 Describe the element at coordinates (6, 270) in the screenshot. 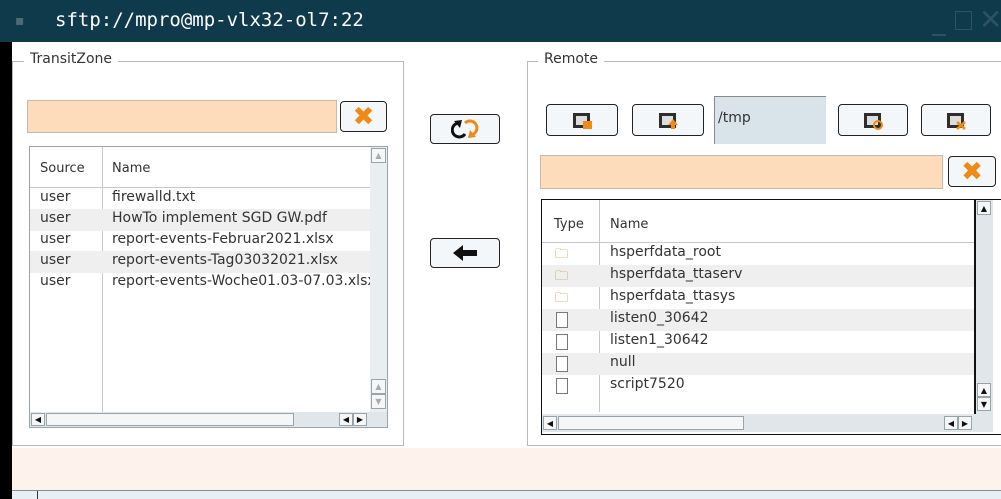

I see `window-frame` at that location.